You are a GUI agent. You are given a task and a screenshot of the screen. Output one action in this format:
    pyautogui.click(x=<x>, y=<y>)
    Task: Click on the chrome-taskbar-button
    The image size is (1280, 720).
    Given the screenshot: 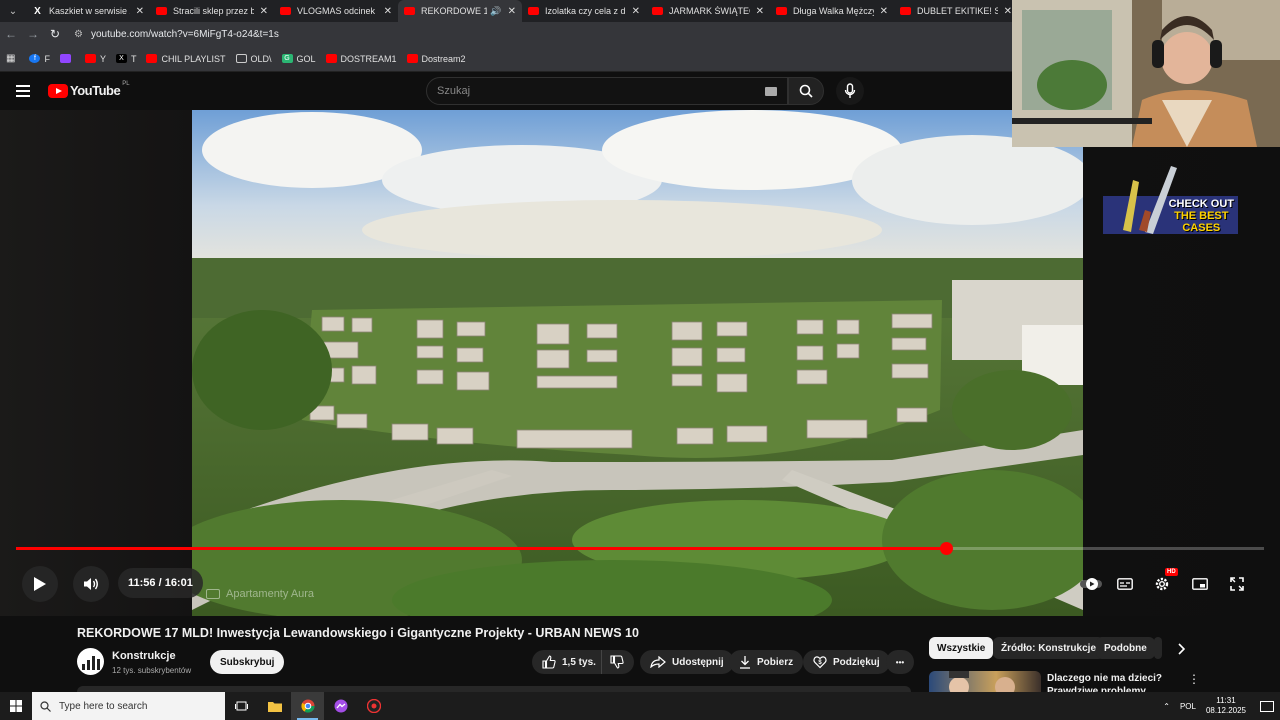 What is the action you would take?
    pyautogui.click(x=307, y=706)
    